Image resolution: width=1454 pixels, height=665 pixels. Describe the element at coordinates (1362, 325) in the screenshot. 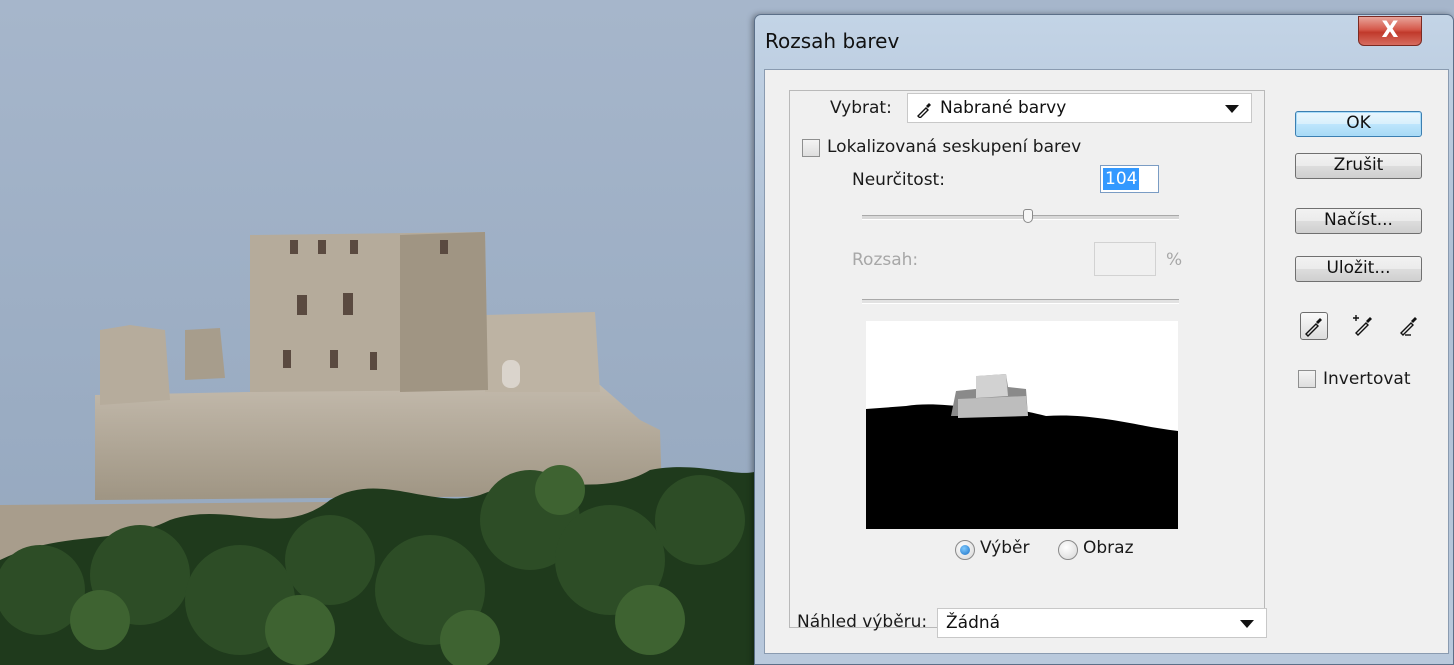

I see `eyedropper-plus-icon` at that location.